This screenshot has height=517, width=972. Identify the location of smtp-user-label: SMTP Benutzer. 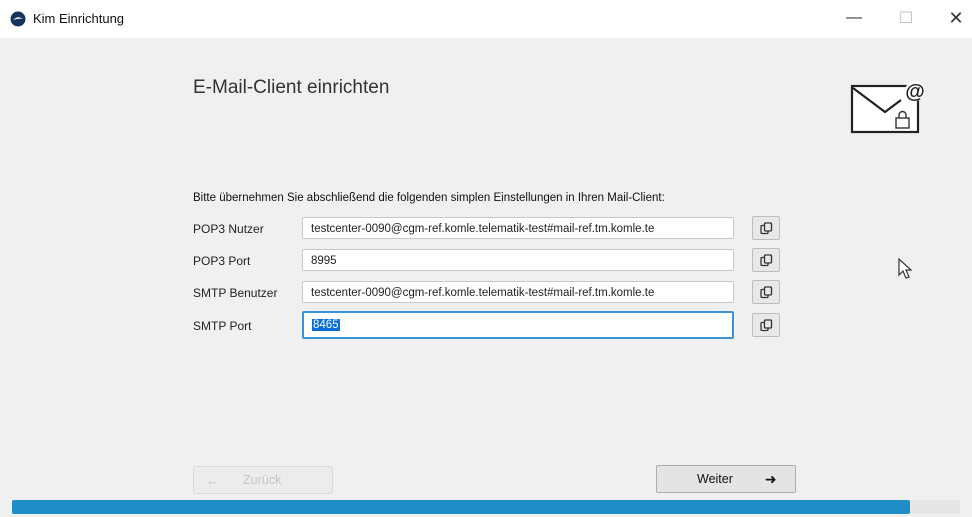
(235, 293).